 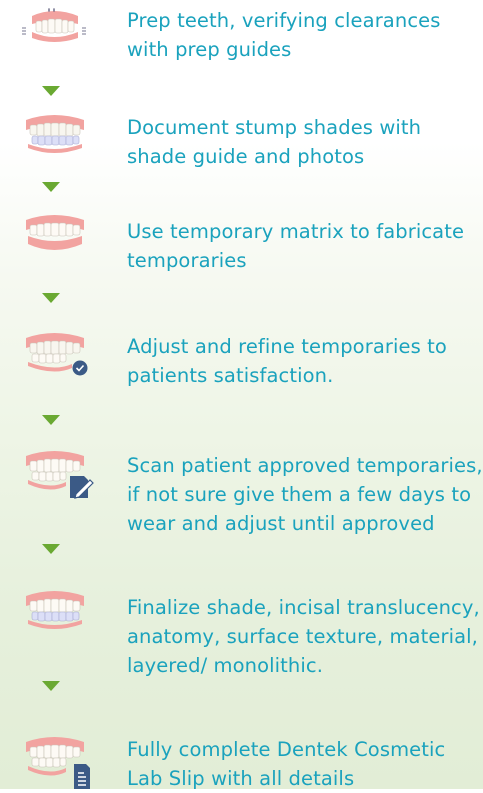 What do you see at coordinates (55, 613) in the screenshot?
I see `teeth-finalize-icon` at bounding box center [55, 613].